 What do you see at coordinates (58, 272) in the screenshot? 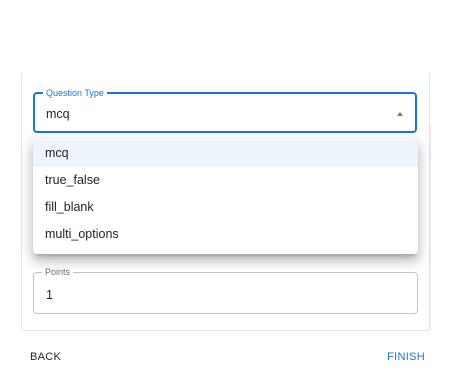
I see `points-label: Points` at bounding box center [58, 272].